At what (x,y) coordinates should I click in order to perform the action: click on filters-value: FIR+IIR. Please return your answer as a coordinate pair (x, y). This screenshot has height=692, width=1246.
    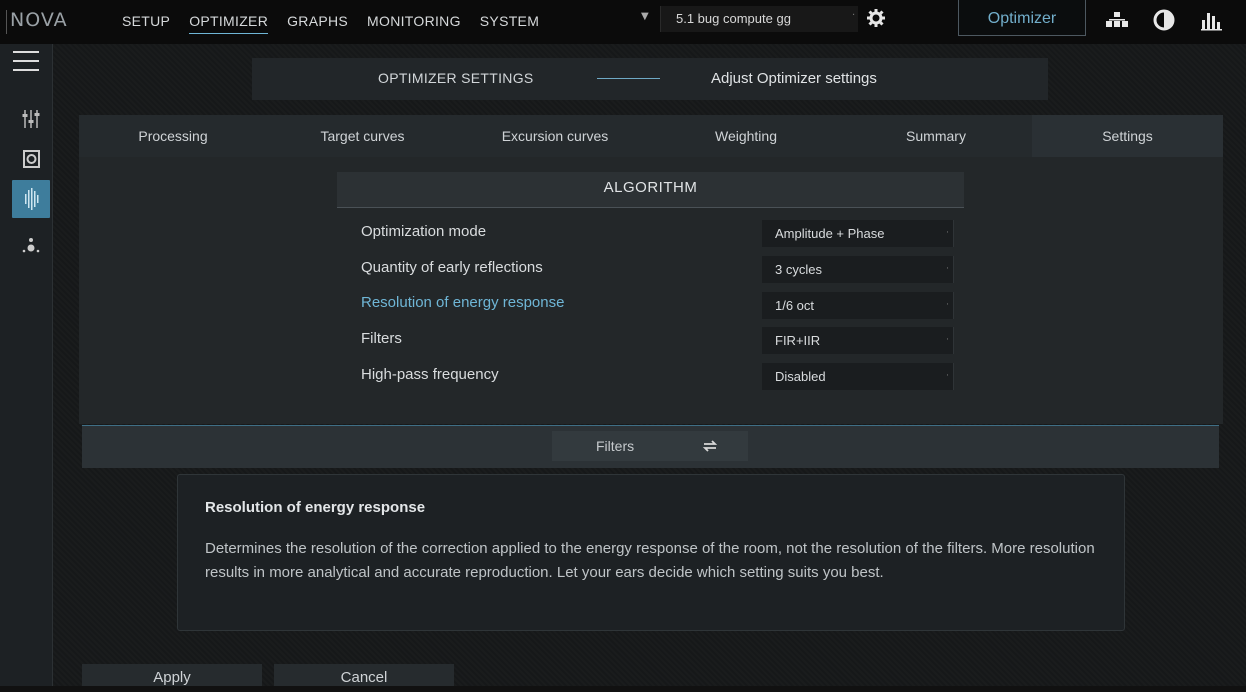
    Looking at the image, I should click on (798, 340).